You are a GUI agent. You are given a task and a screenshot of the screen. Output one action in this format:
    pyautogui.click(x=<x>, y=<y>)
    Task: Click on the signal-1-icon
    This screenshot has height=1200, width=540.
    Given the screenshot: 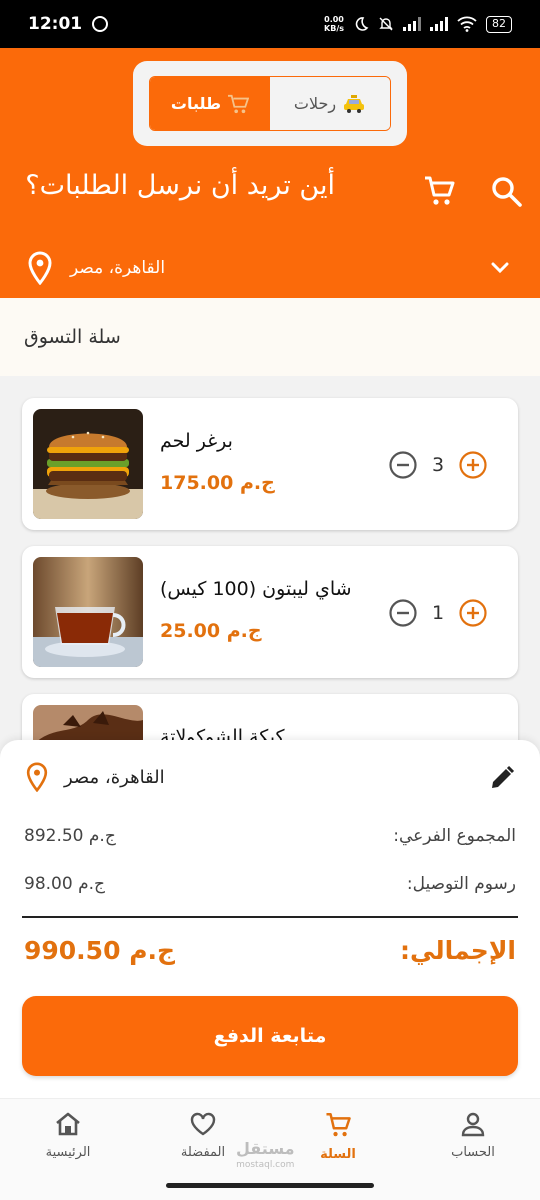 What is the action you would take?
    pyautogui.click(x=412, y=24)
    